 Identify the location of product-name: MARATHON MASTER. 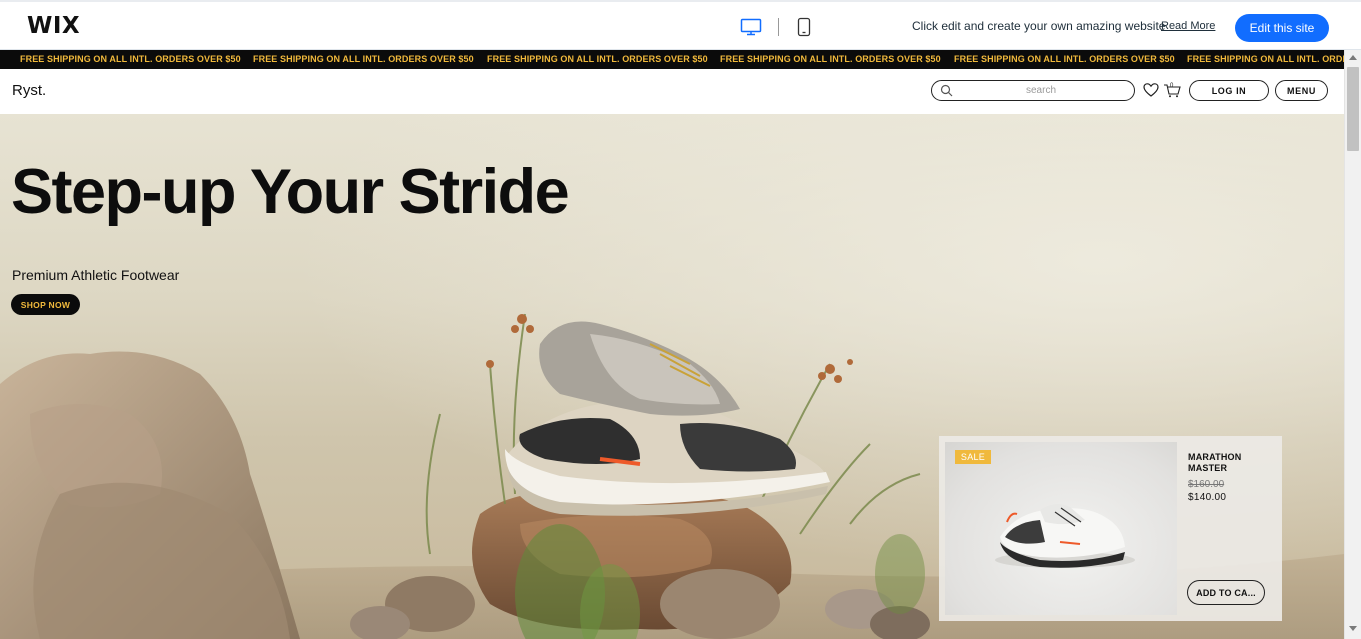
(1228, 463).